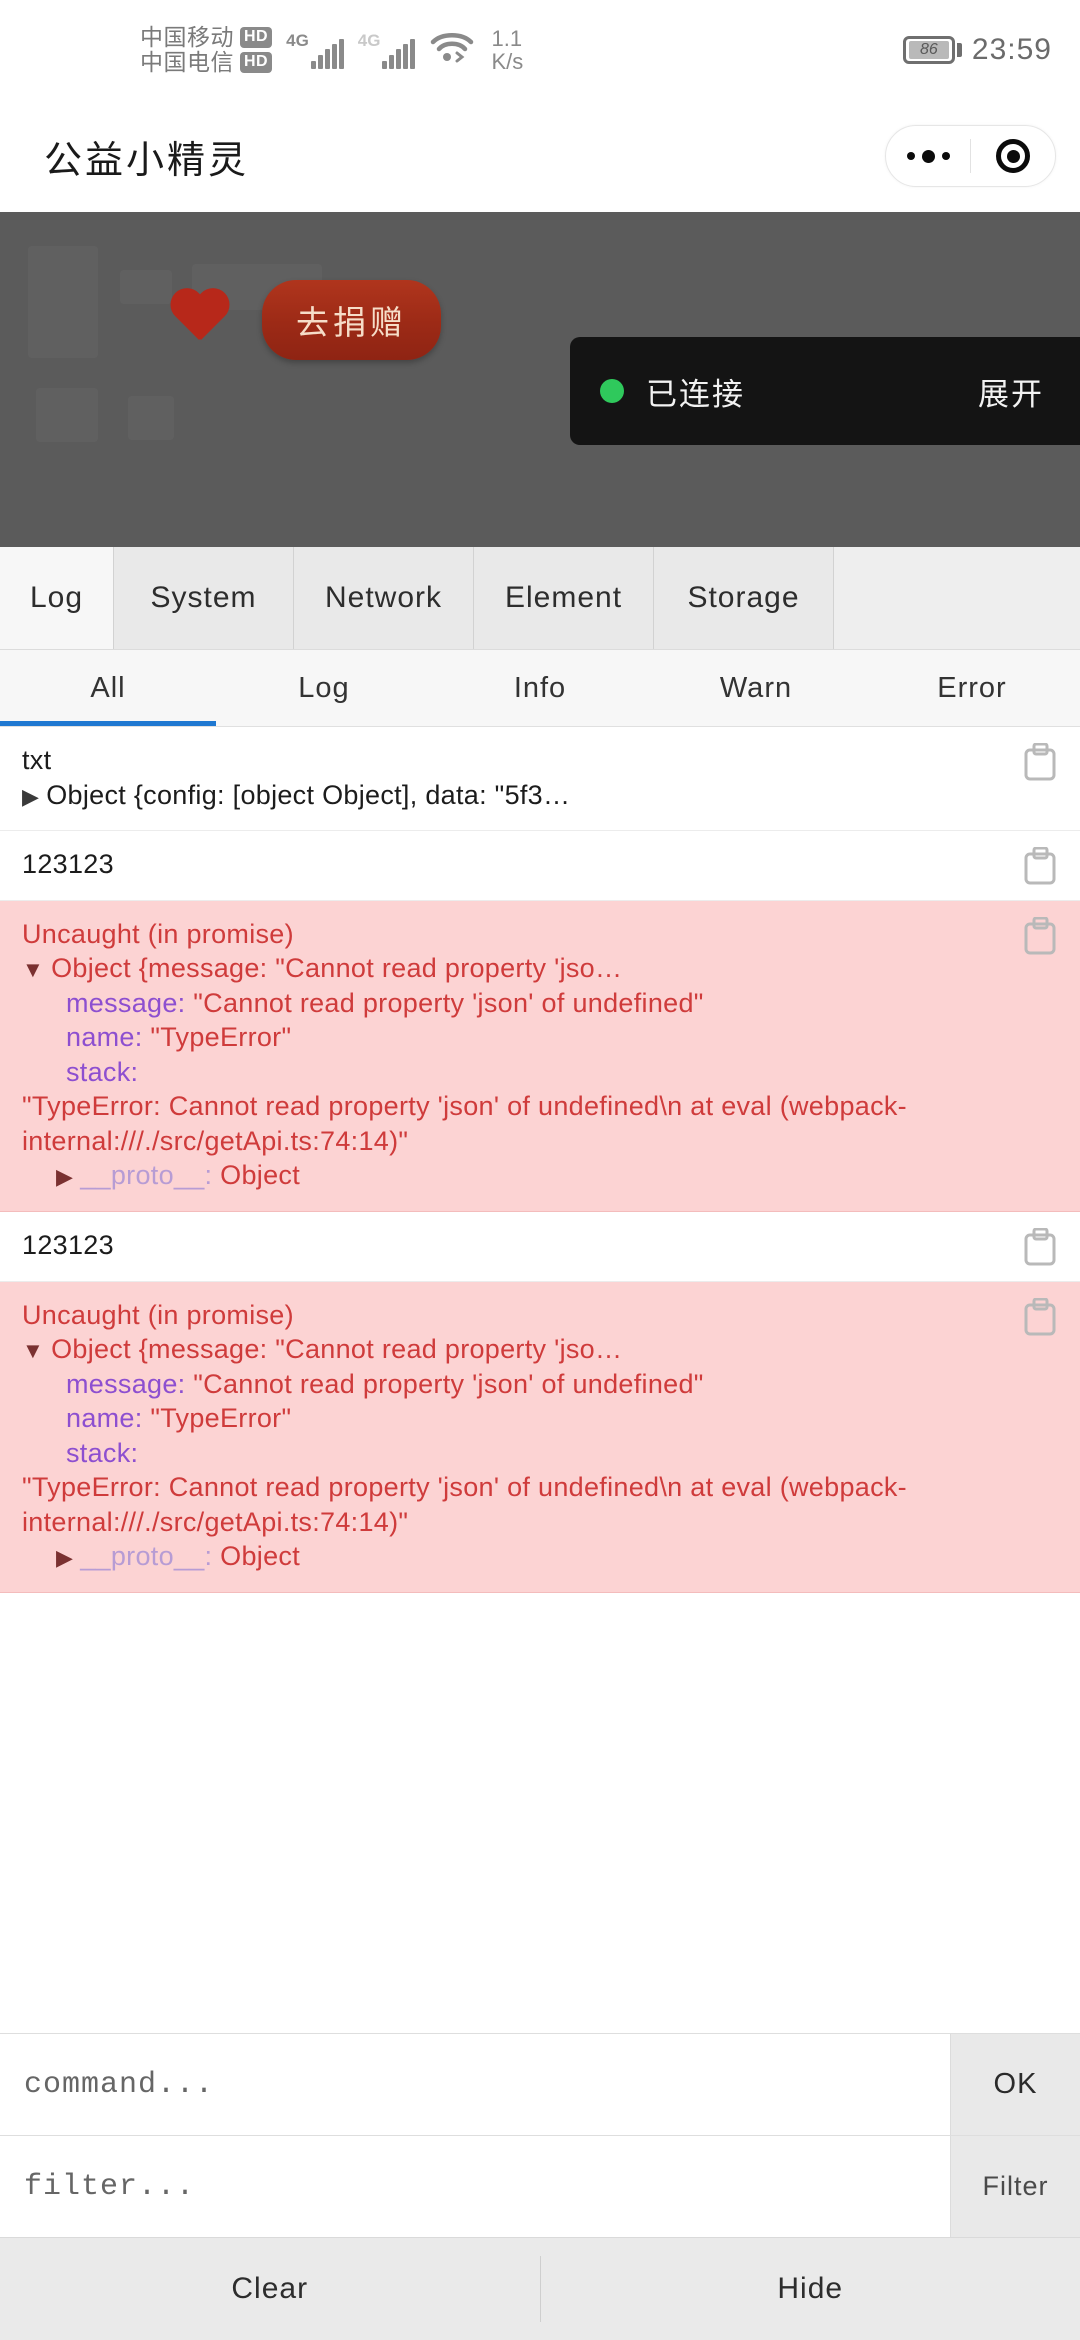  I want to click on app-title-bar: 公益小精灵, so click(540, 156).